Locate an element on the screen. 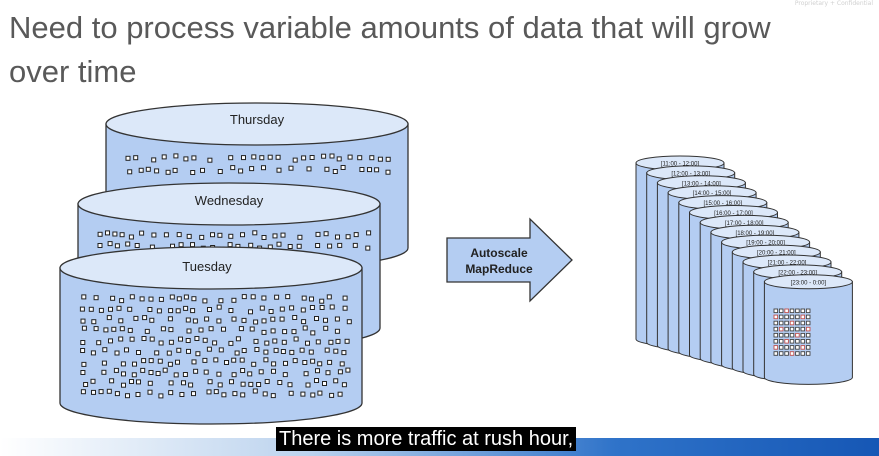  arrow-label-line2: MapReduce is located at coordinates (499, 269).